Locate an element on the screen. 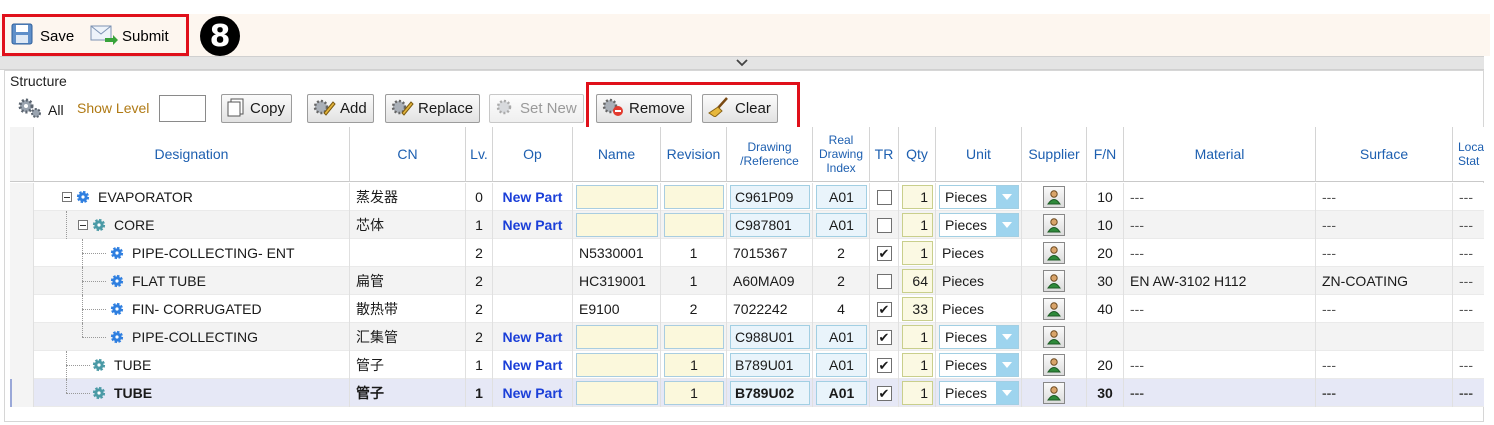  drawing-reference-input: B789U01 is located at coordinates (770, 365).